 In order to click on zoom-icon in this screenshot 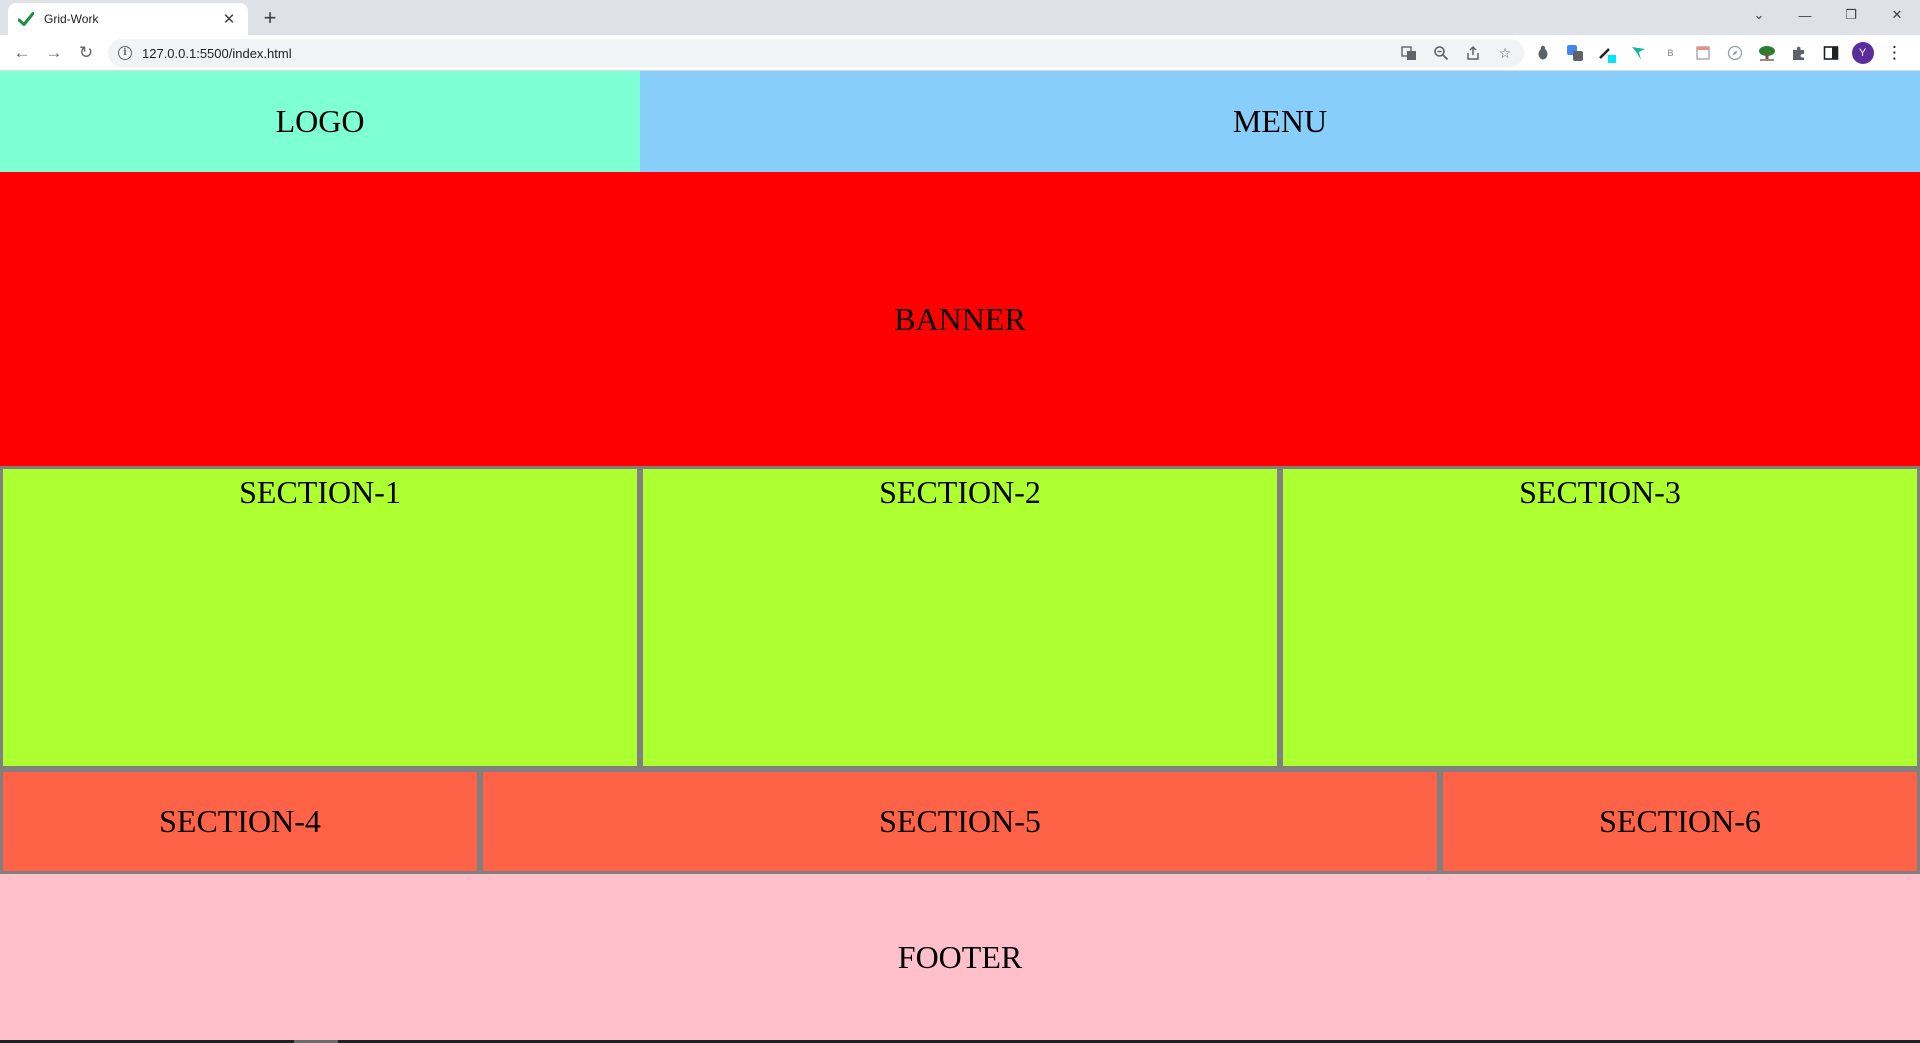, I will do `click(1441, 53)`.